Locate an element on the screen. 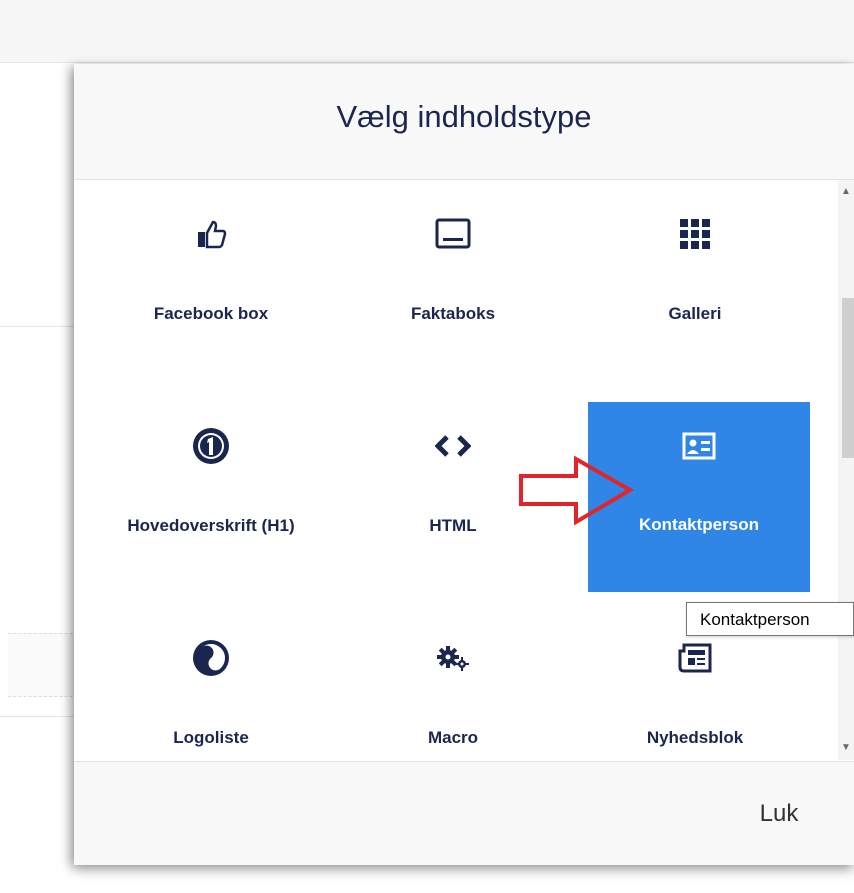  tile-label: Facebook box is located at coordinates (211, 313).